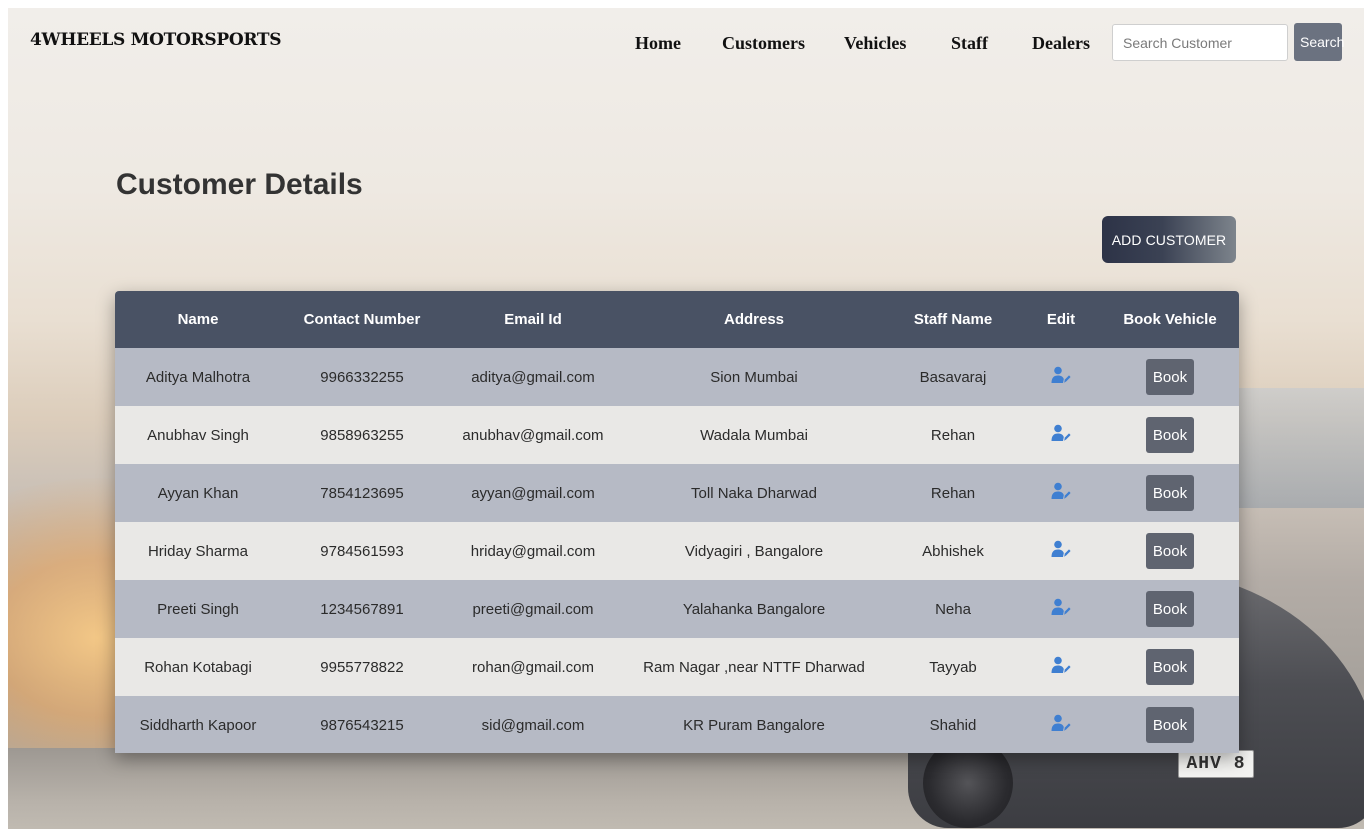 The height and width of the screenshot is (829, 1368). Describe the element at coordinates (953, 725) in the screenshot. I see `cell-staff-name: Shahid` at that location.